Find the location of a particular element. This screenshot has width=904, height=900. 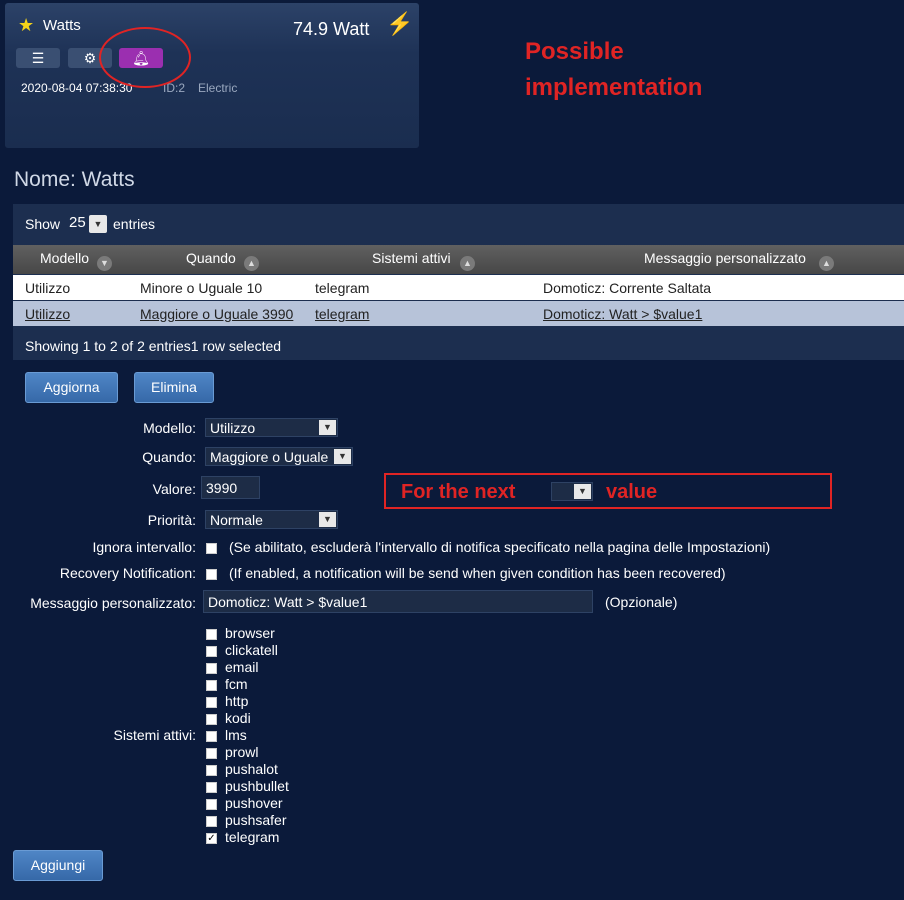

sistemi-label: Sistemi attivi: is located at coordinates (154, 735).